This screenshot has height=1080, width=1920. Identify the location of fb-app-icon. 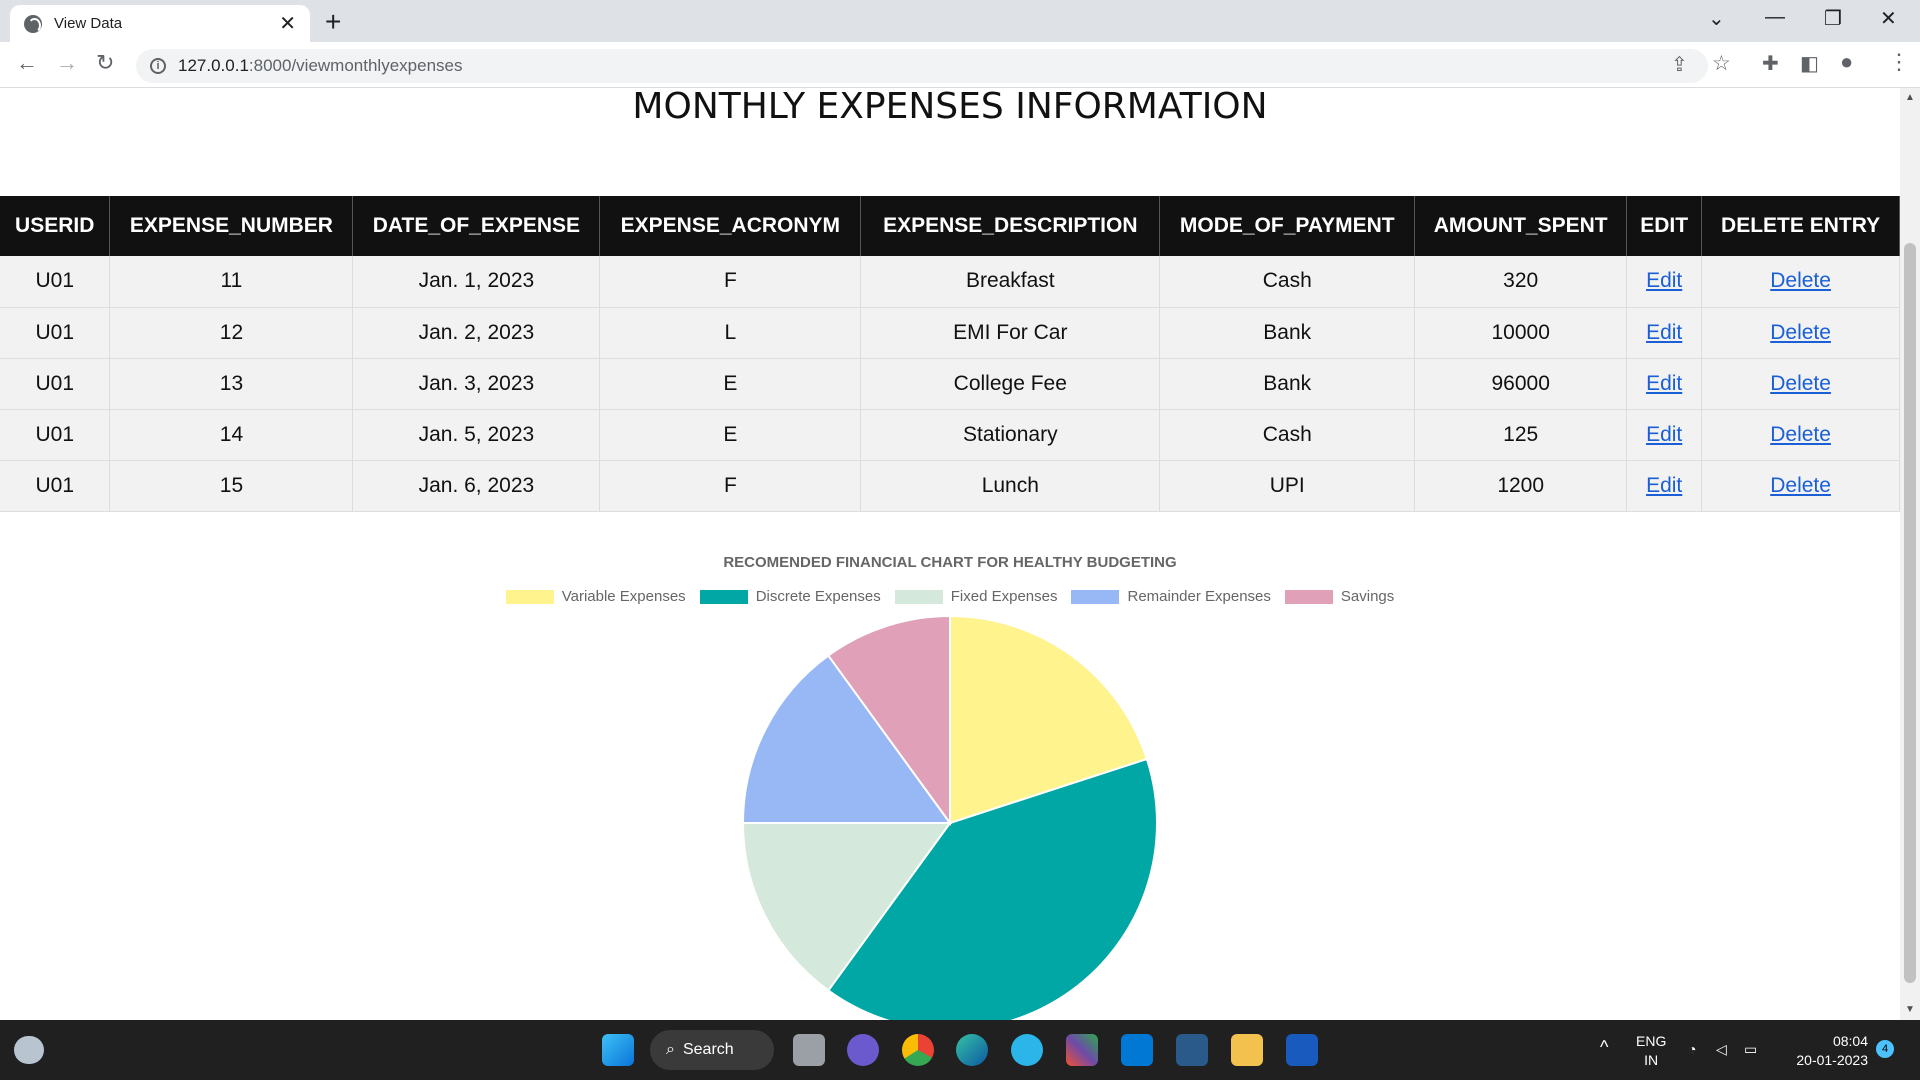
(1027, 1050).